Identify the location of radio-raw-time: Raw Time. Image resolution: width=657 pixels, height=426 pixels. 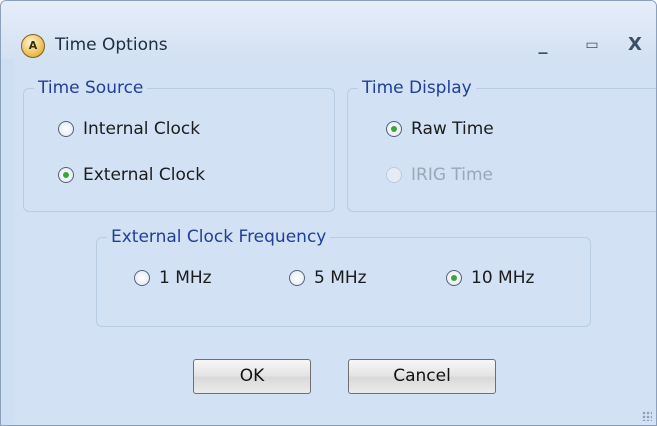
(440, 129).